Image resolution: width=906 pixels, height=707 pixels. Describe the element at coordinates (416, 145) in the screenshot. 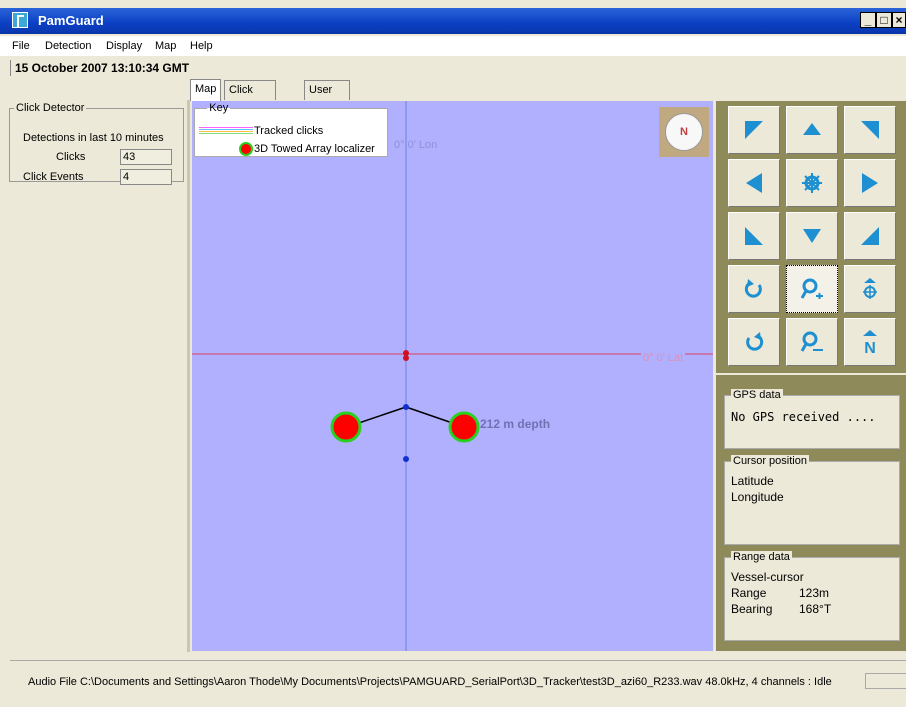

I see `longitude-label: 0° 0' Lon` at that location.